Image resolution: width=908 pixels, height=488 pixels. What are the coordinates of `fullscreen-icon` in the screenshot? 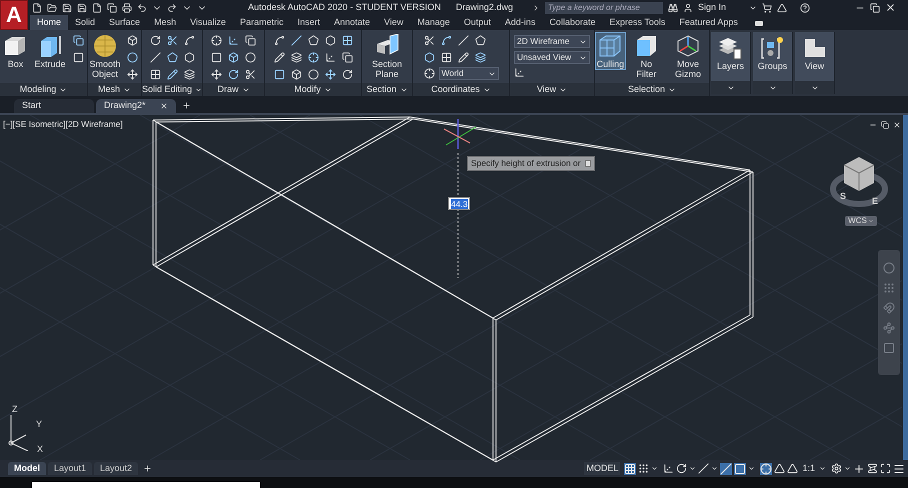 It's located at (885, 468).